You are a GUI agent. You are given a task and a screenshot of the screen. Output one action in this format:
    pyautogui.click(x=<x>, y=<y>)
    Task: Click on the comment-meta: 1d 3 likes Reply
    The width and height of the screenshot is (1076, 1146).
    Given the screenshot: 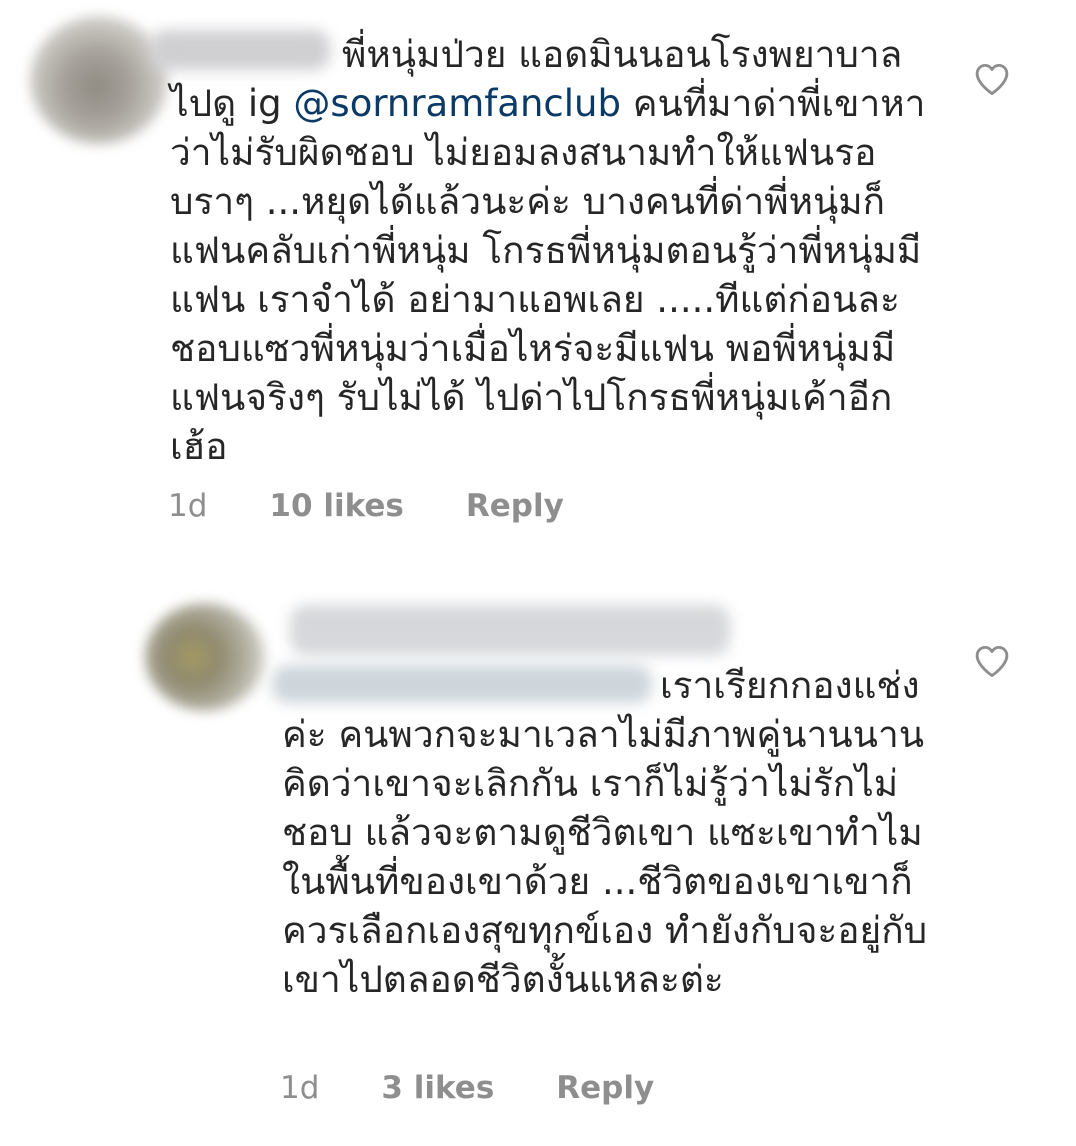 What is the action you would take?
    pyautogui.click(x=467, y=1088)
    